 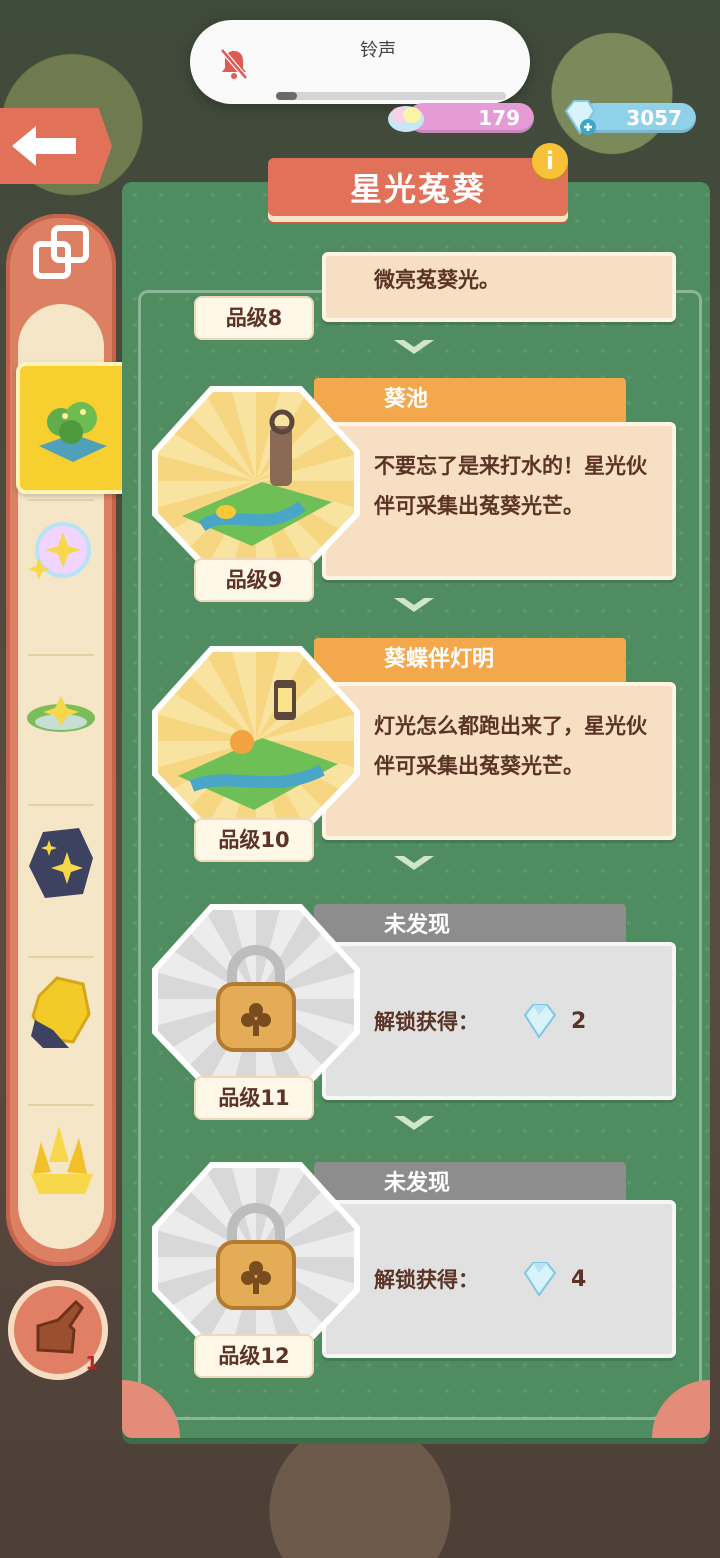 I want to click on diamond-plus-icon, so click(x=580, y=117).